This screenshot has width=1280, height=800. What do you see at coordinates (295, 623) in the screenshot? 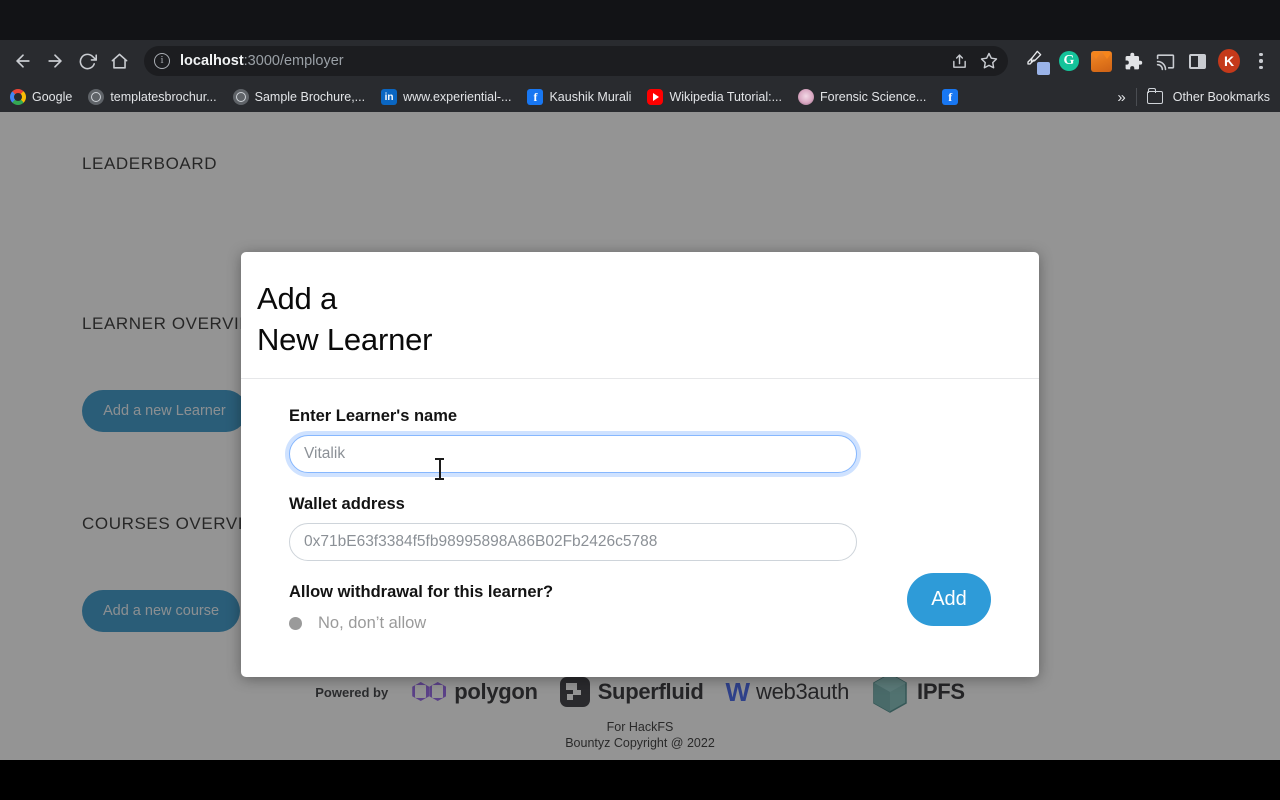
I see `radio-dot-icon` at bounding box center [295, 623].